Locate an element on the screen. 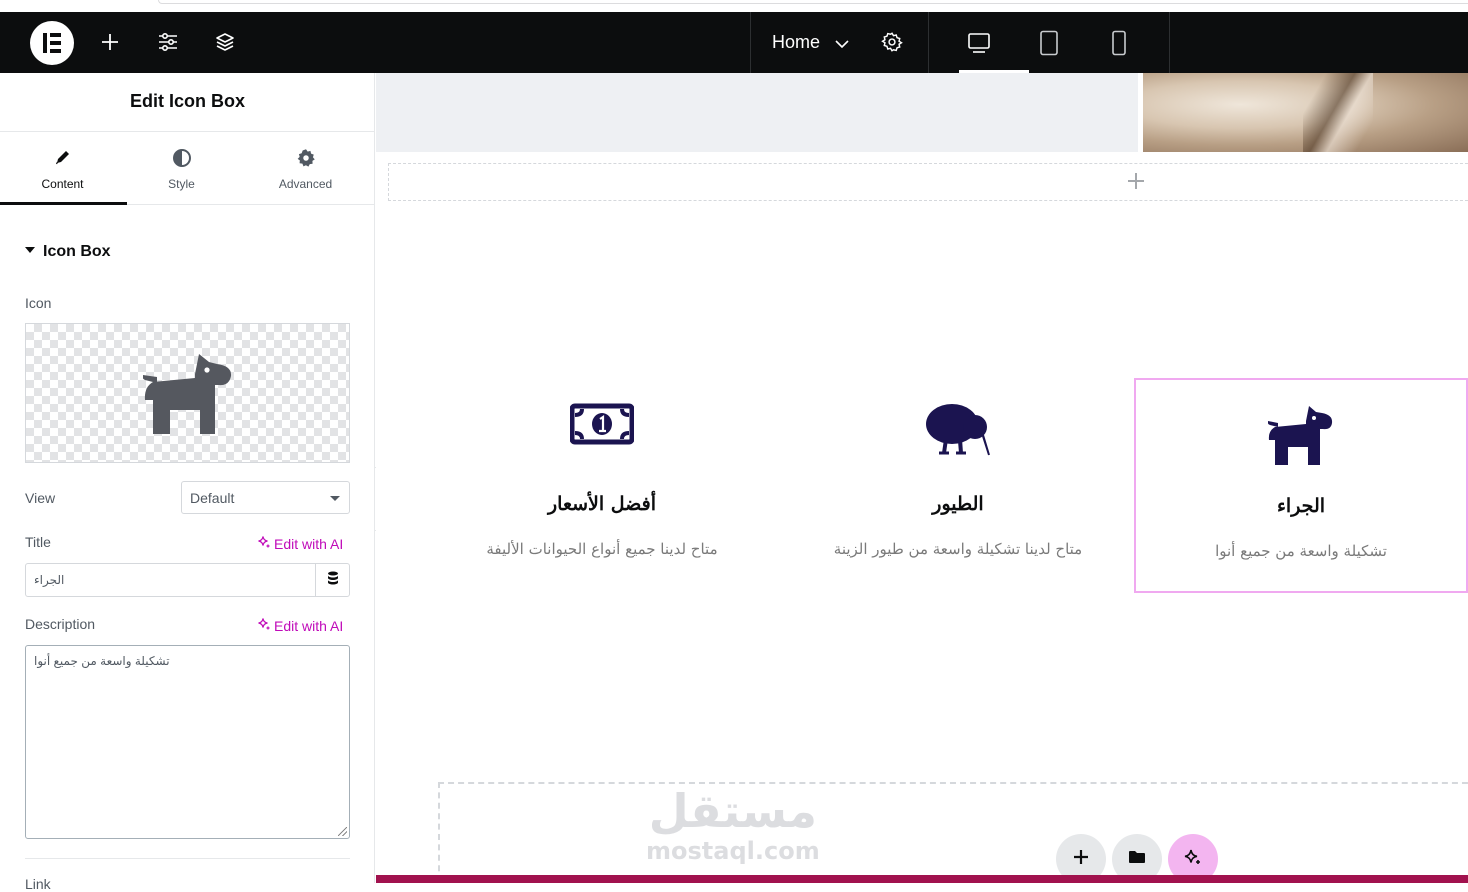  elementor-logo is located at coordinates (52, 43).